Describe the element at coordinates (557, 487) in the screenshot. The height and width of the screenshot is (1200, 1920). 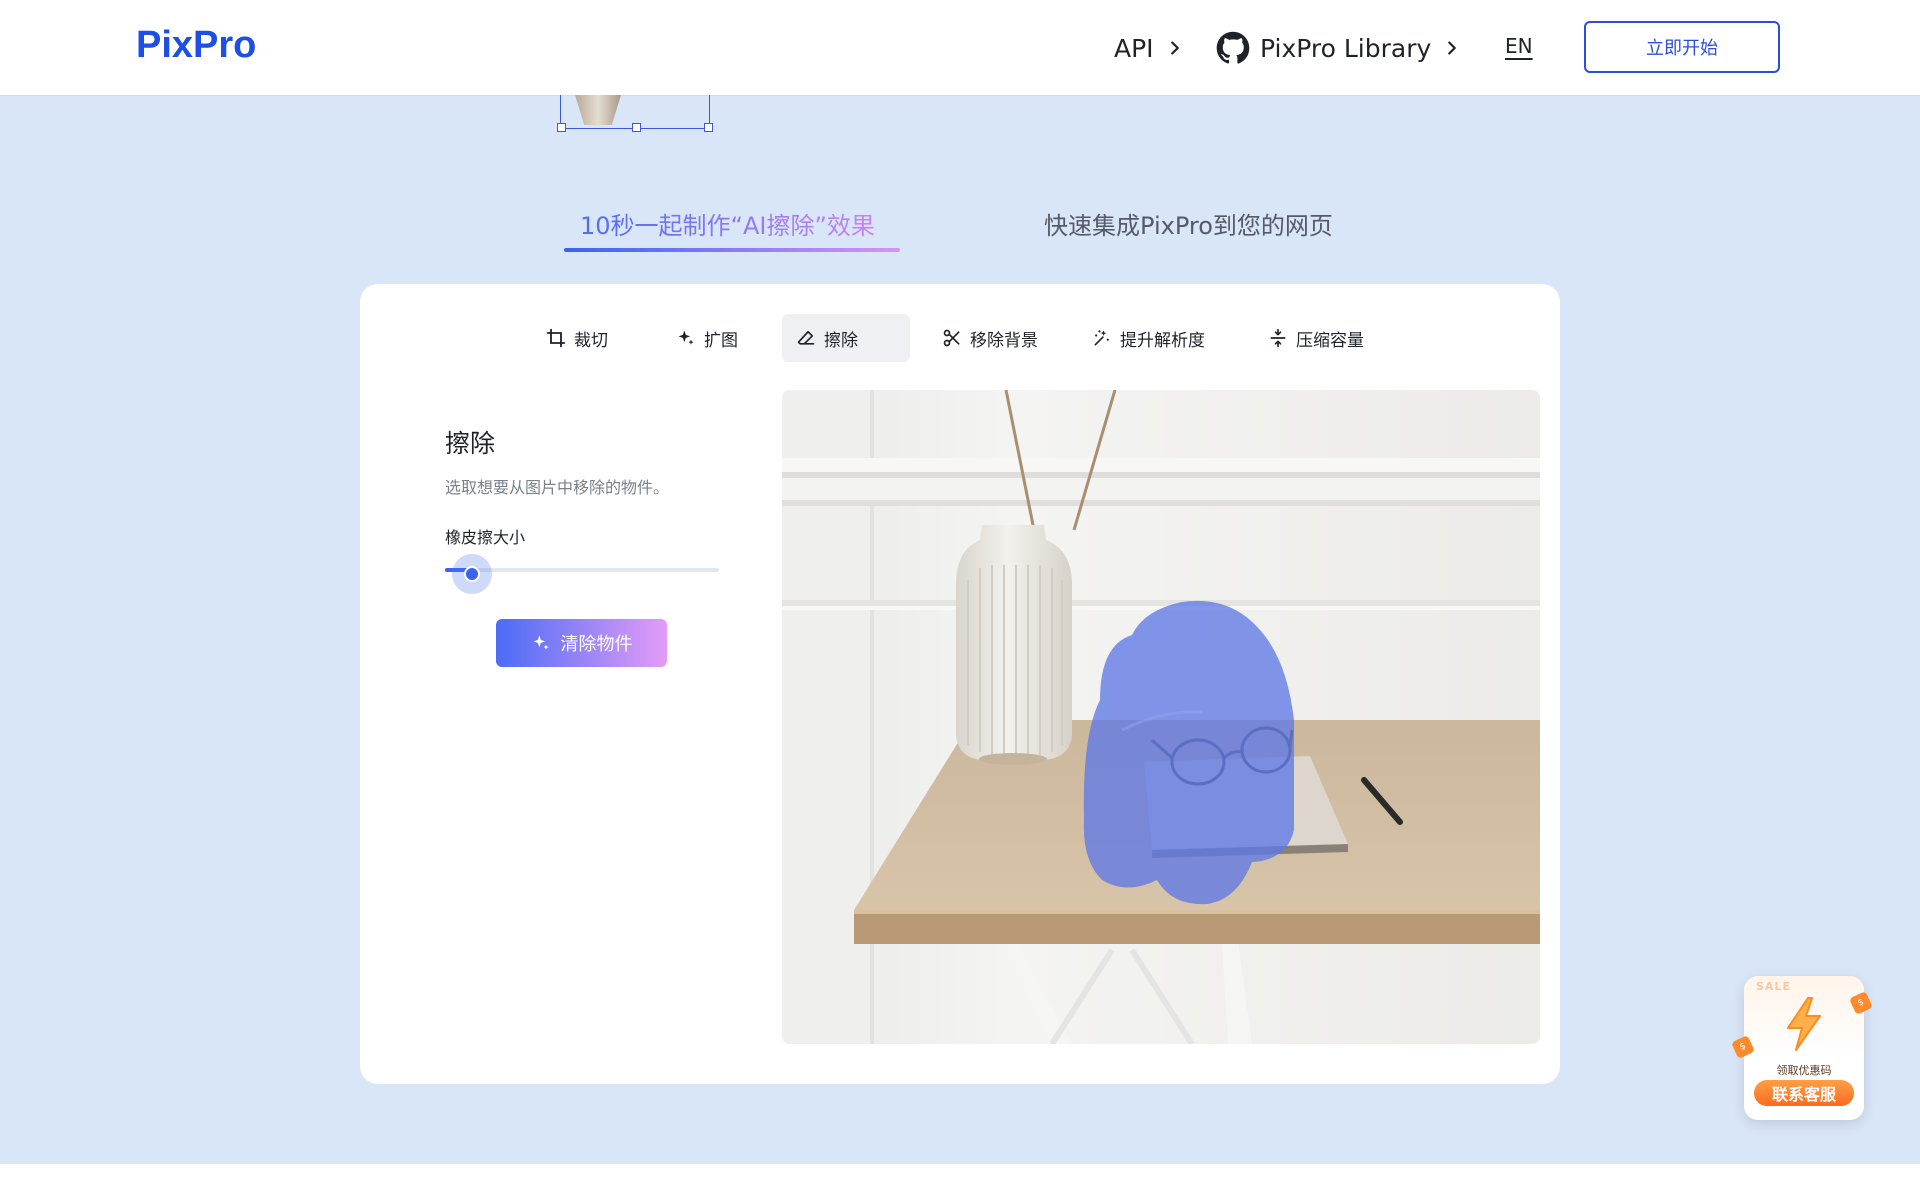
I see `panel-description: 选取想要从图片中移除的物件。` at that location.